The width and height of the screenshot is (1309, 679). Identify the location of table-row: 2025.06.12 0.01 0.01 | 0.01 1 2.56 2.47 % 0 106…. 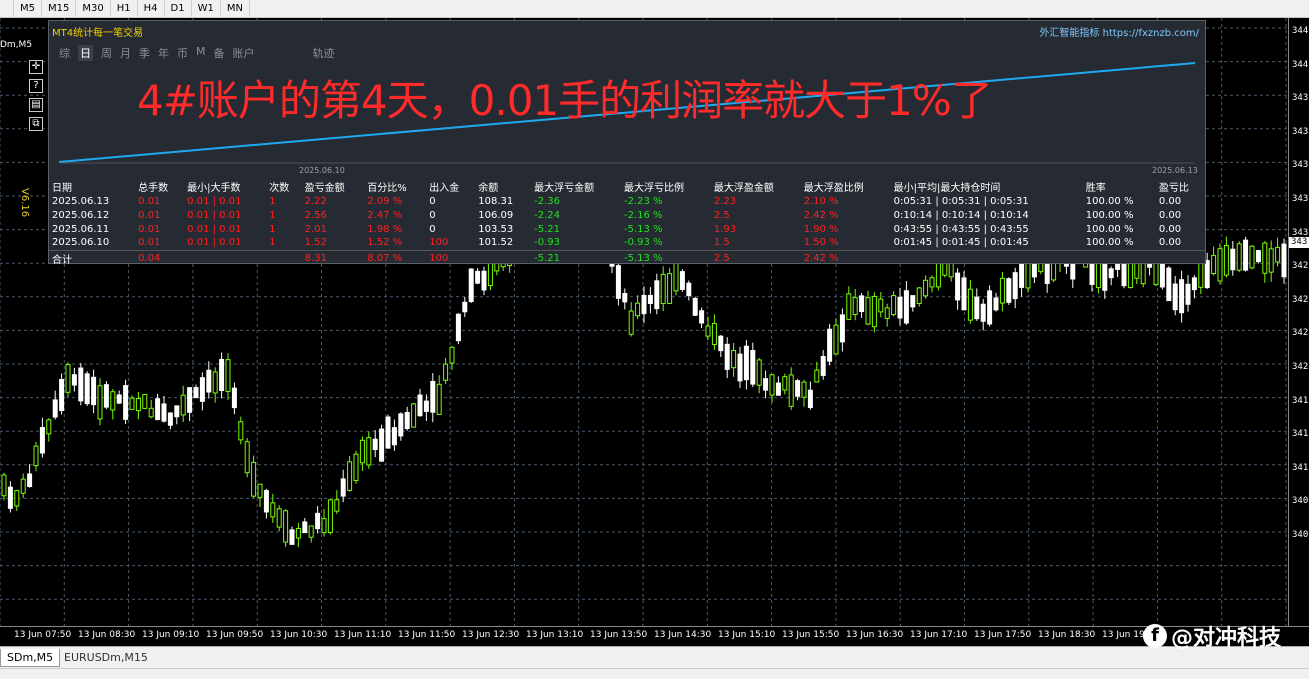
(627, 215).